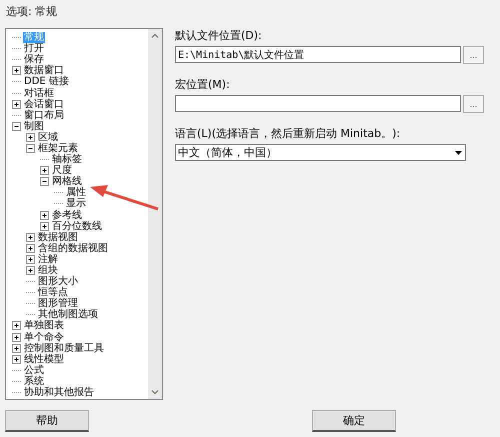 This screenshot has height=437, width=500. I want to click on tree-item: 单独图表, so click(44, 326).